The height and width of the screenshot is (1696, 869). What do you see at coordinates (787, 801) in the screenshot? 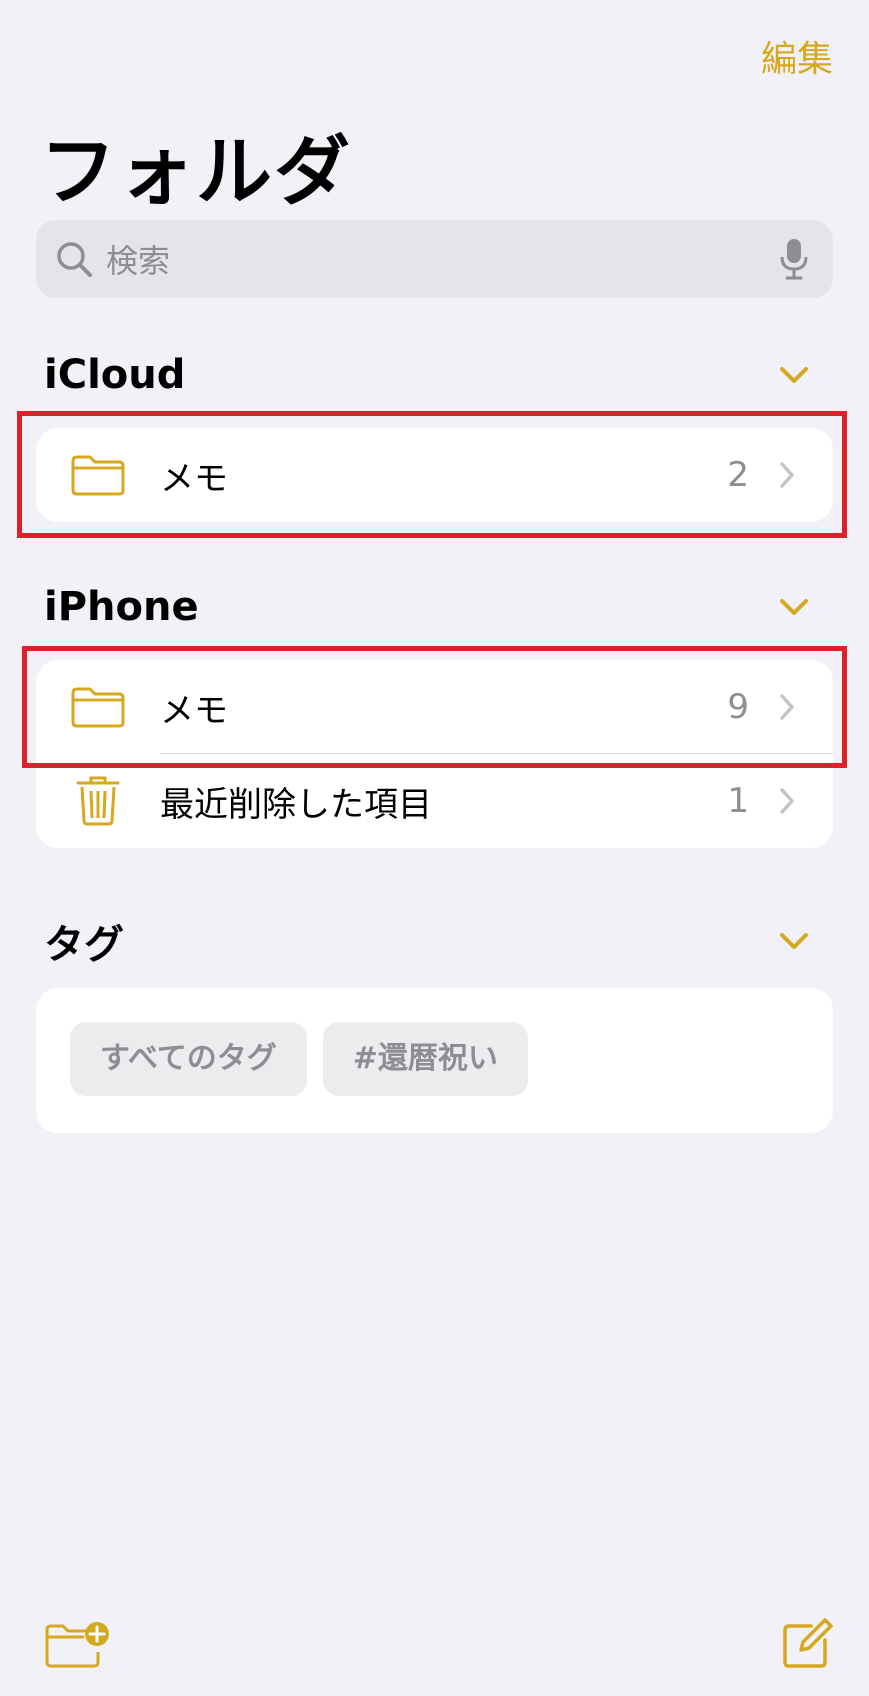
I see `chevron-right-icon` at bounding box center [787, 801].